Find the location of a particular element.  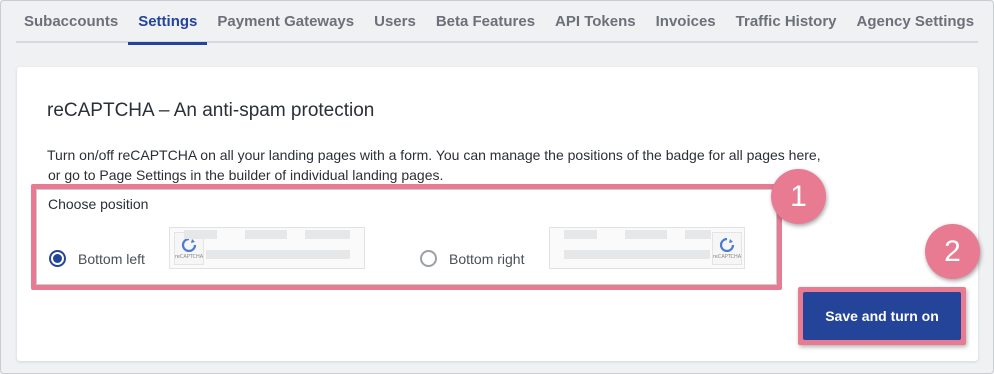

tab-traffic-history: Traffic History is located at coordinates (786, 21).